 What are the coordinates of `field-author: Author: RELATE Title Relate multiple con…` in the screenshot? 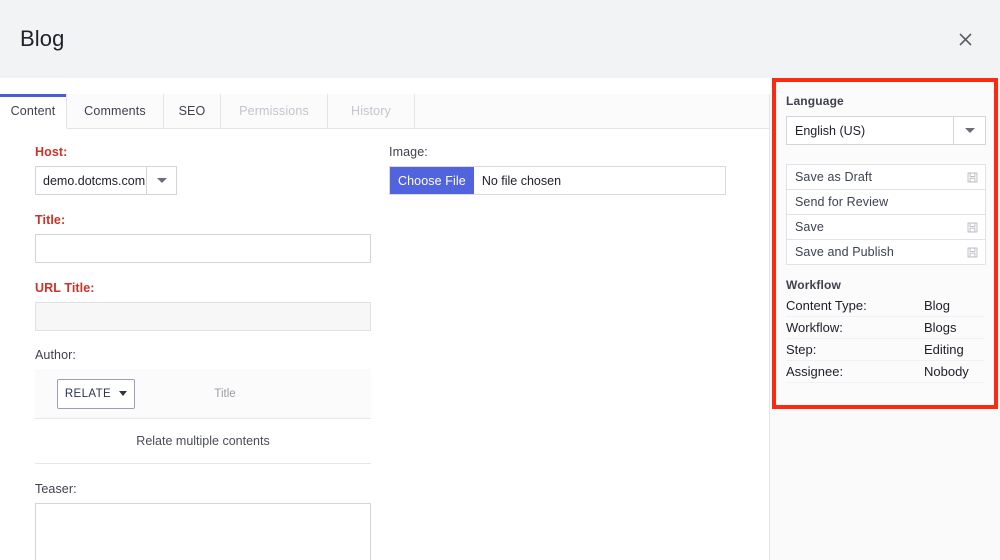 It's located at (203, 406).